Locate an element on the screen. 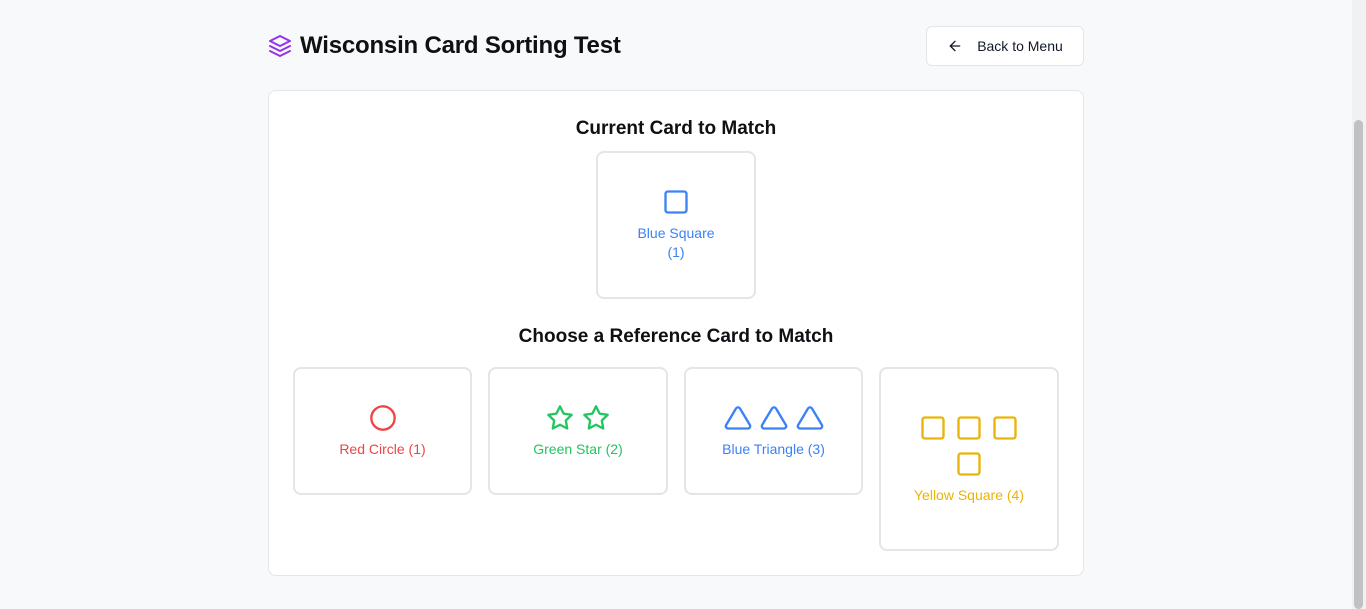 The width and height of the screenshot is (1366, 609). header: Wisconsin Card Sorting Test Back to Menu is located at coordinates (676, 46).